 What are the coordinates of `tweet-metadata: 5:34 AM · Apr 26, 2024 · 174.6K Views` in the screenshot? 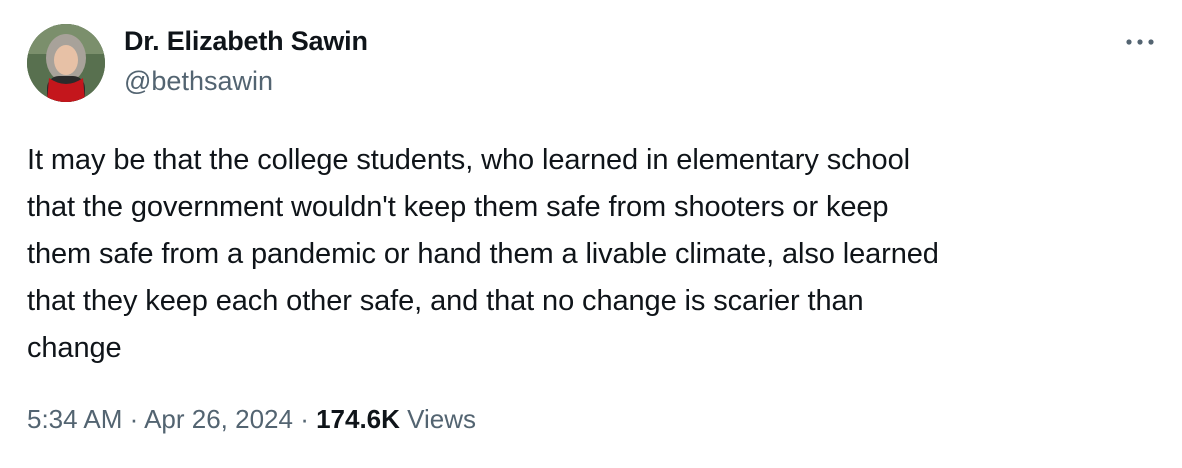 It's located at (251, 419).